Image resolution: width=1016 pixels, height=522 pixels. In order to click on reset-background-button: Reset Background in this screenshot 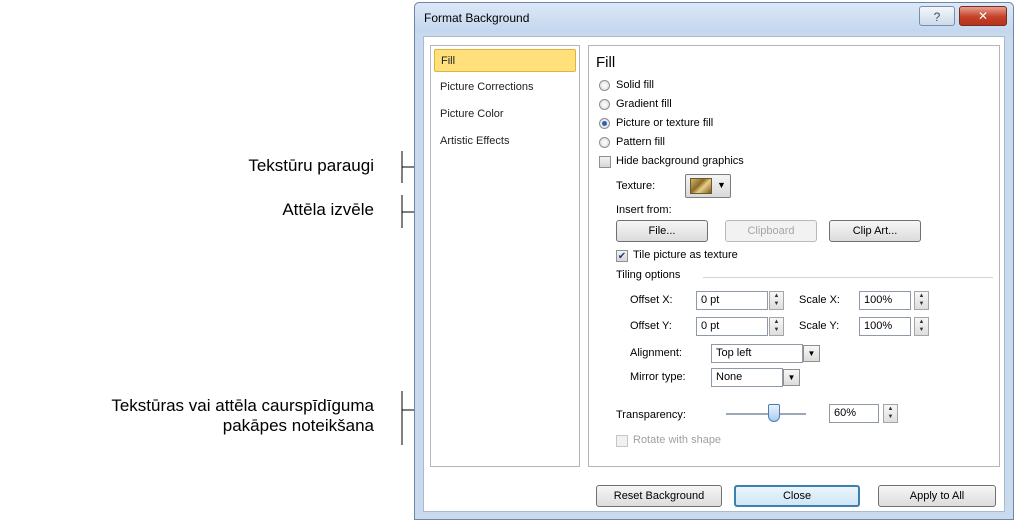, I will do `click(659, 496)`.